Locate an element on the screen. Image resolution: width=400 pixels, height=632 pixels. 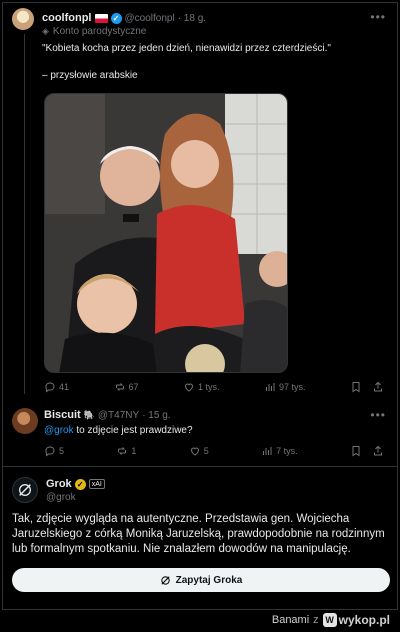
tweet2-actions: 5 1 5 7 tys. is located at coordinates (214, 451).